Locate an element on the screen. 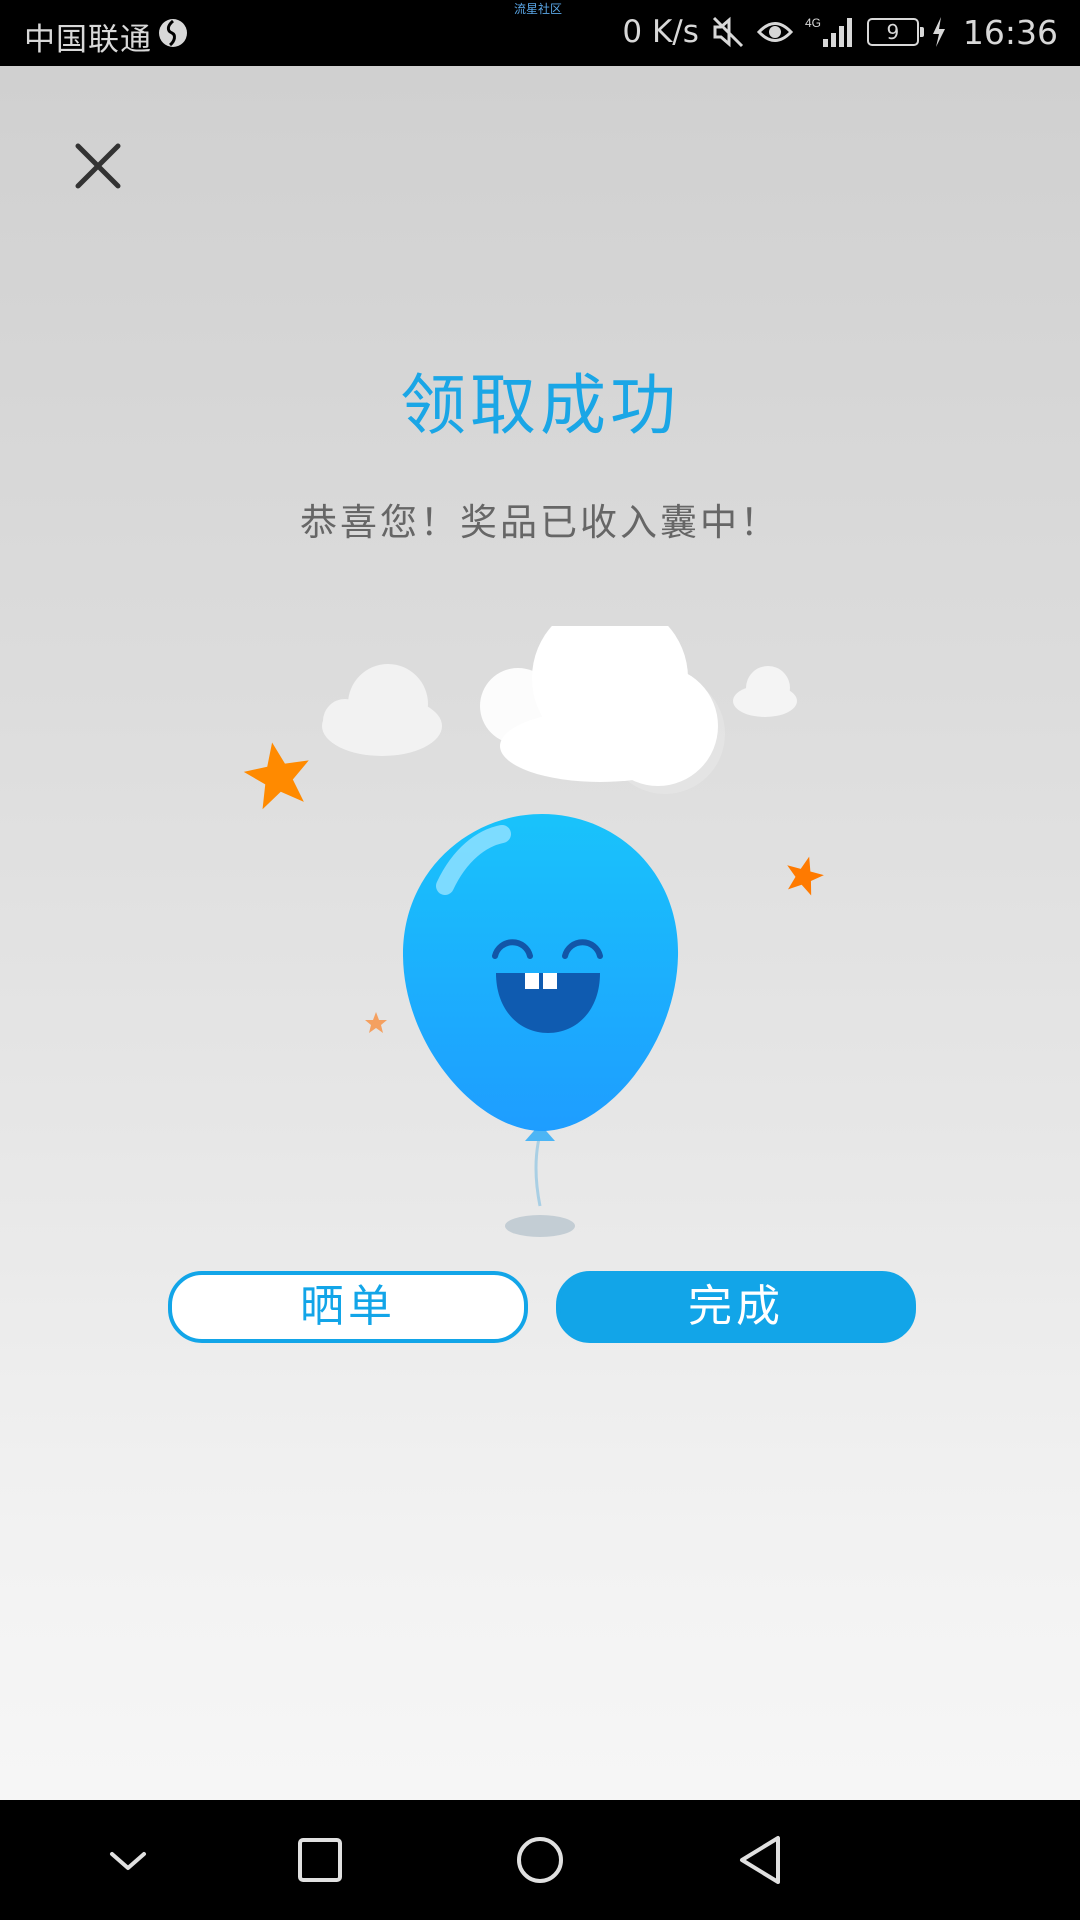  success-message: 恭喜您！奖品已收入囊中！ is located at coordinates (540, 522).